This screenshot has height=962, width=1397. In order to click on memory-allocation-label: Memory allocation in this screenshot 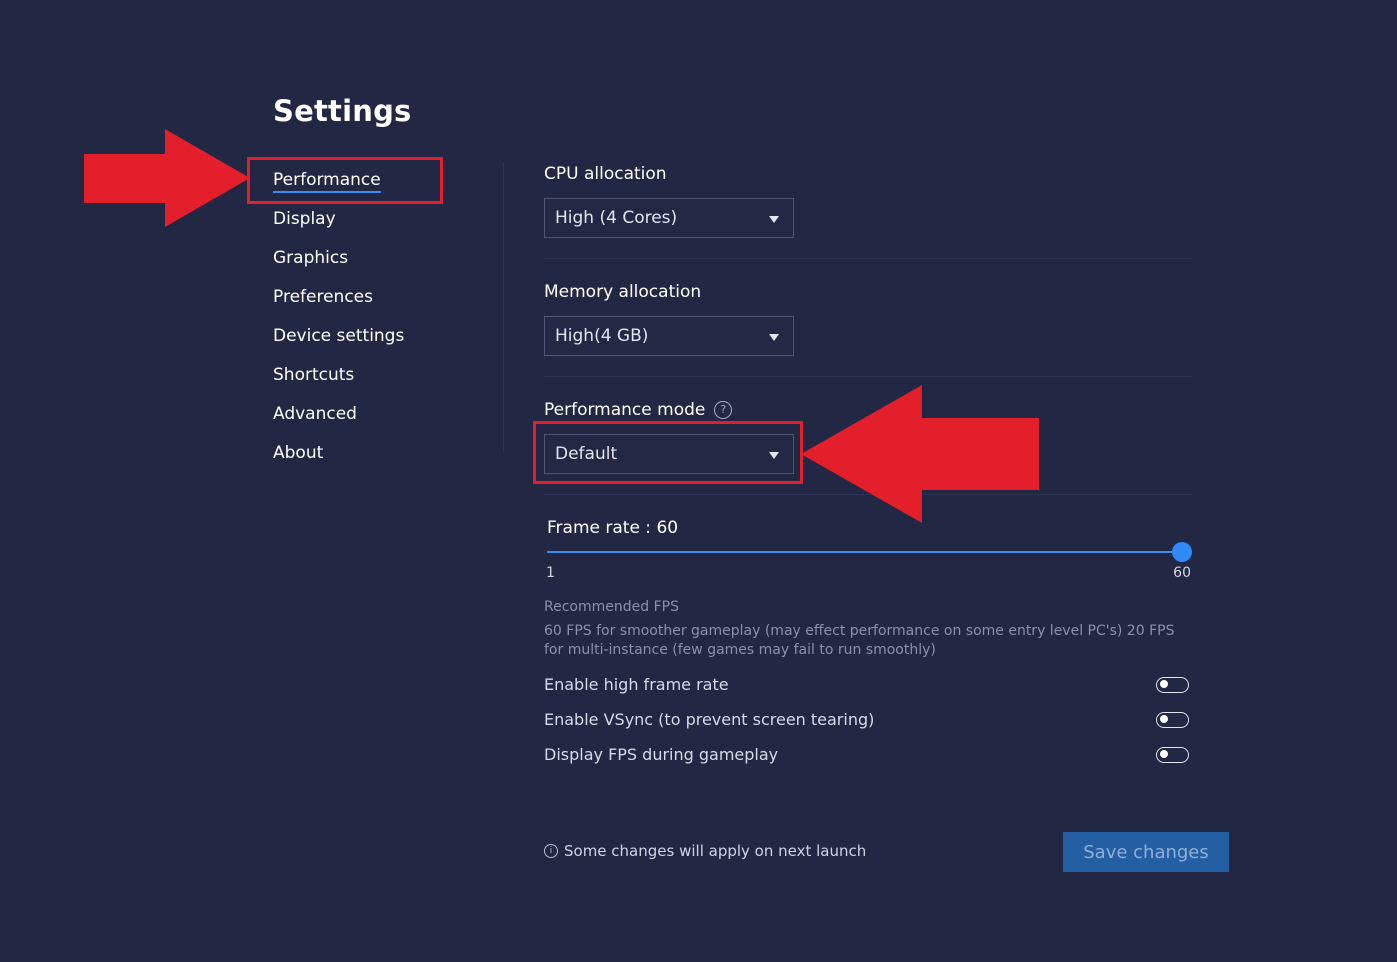, I will do `click(623, 291)`.